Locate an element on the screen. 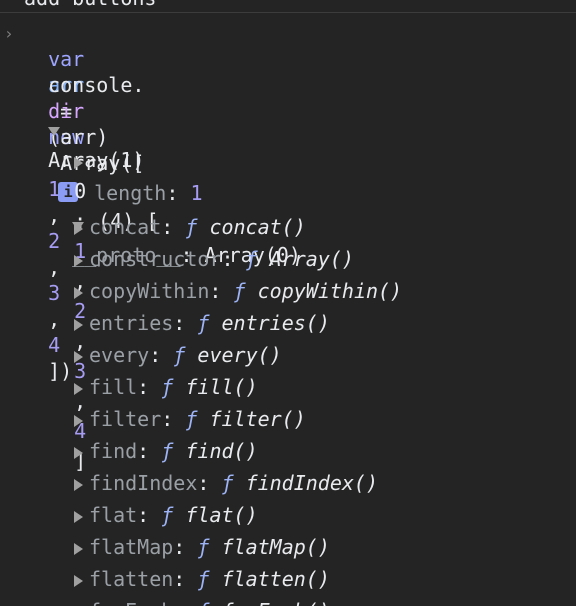 The image size is (576, 606). method-signature: forEach() is located at coordinates (275, 602).